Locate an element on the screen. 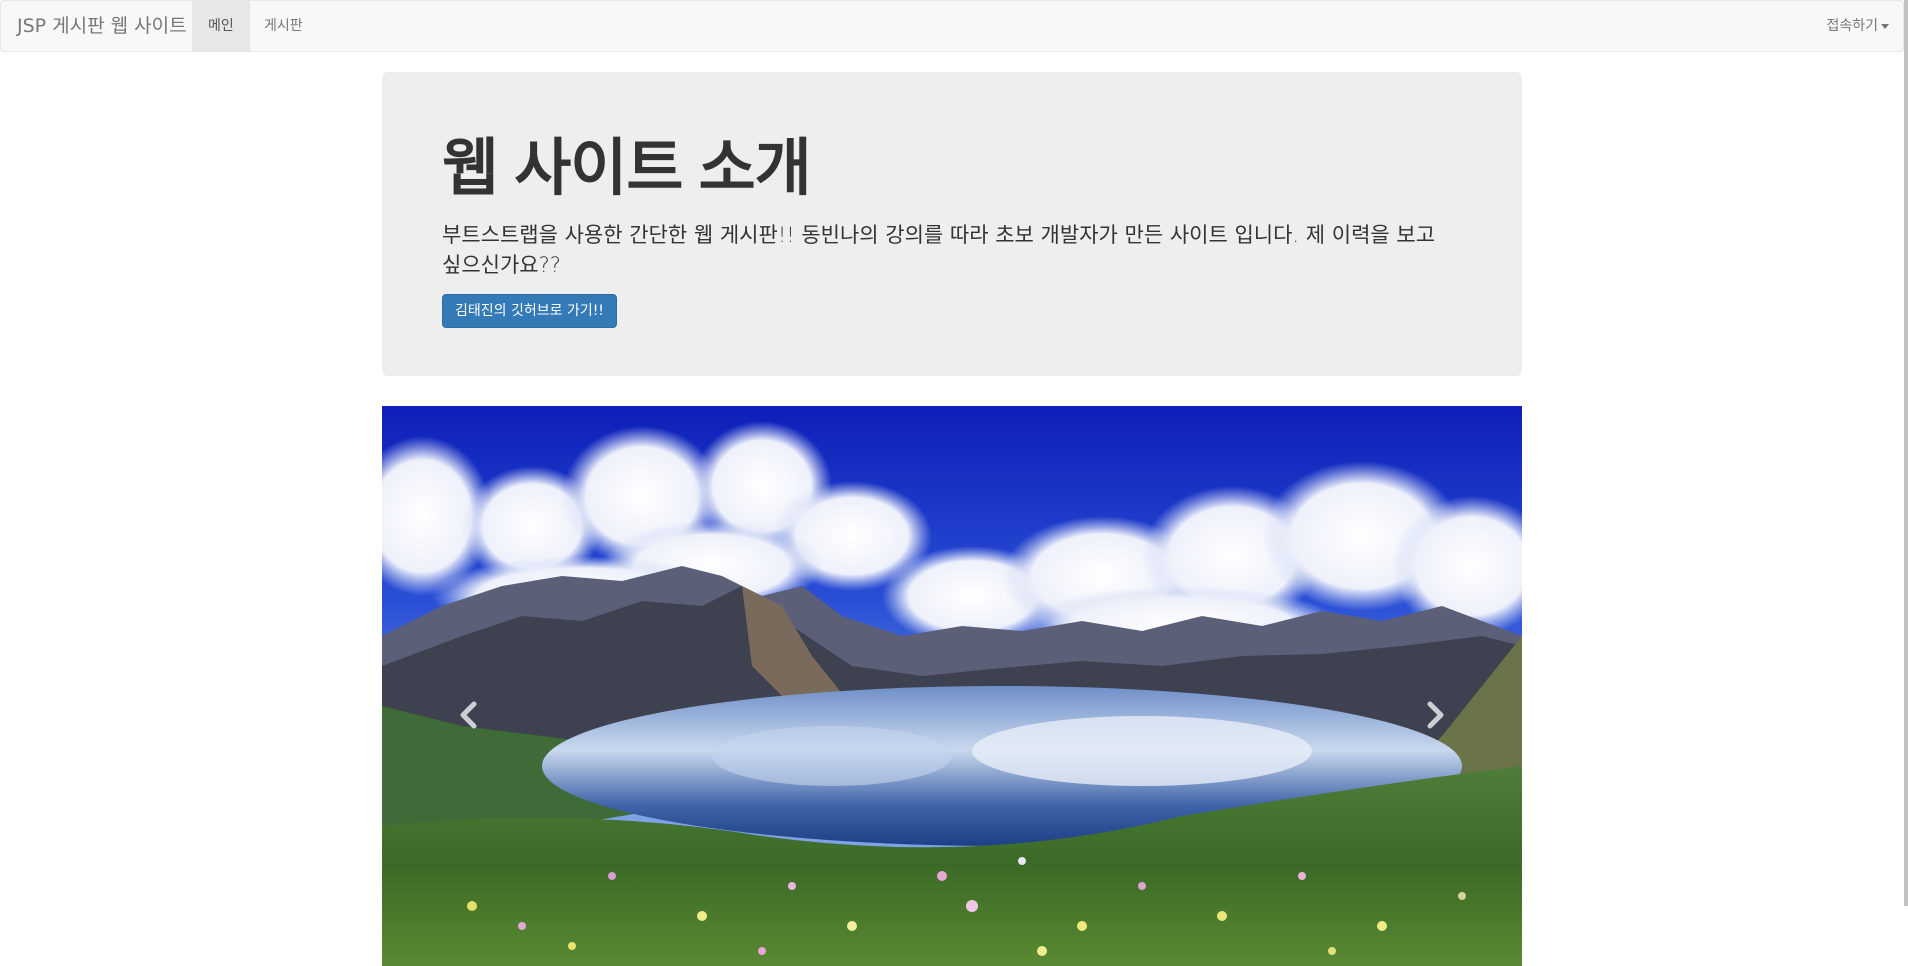 The image size is (1908, 966). connect-dropdown-label: 접속하기 is located at coordinates (1852, 26).